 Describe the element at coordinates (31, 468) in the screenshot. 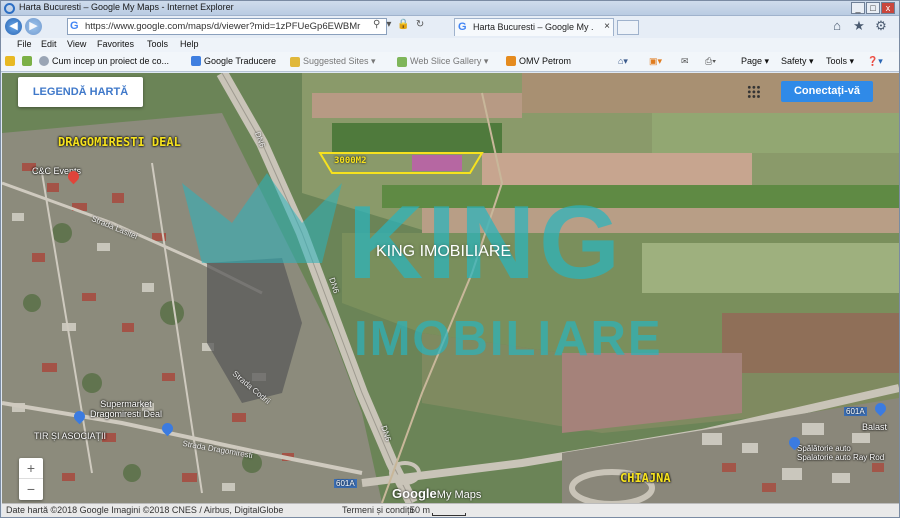

I see `zoom-in-button: +` at that location.